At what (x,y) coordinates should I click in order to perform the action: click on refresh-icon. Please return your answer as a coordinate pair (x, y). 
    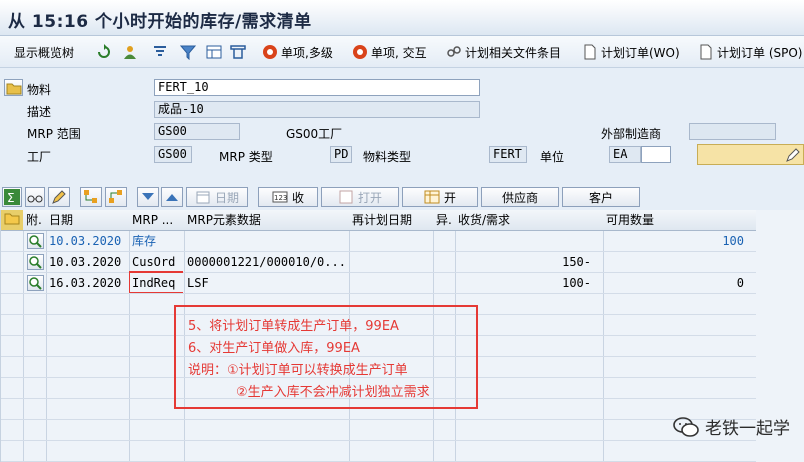
    Looking at the image, I should click on (104, 52).